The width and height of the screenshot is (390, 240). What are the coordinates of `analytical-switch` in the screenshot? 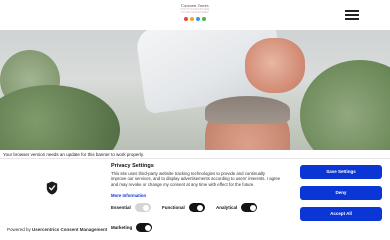 It's located at (249, 207).